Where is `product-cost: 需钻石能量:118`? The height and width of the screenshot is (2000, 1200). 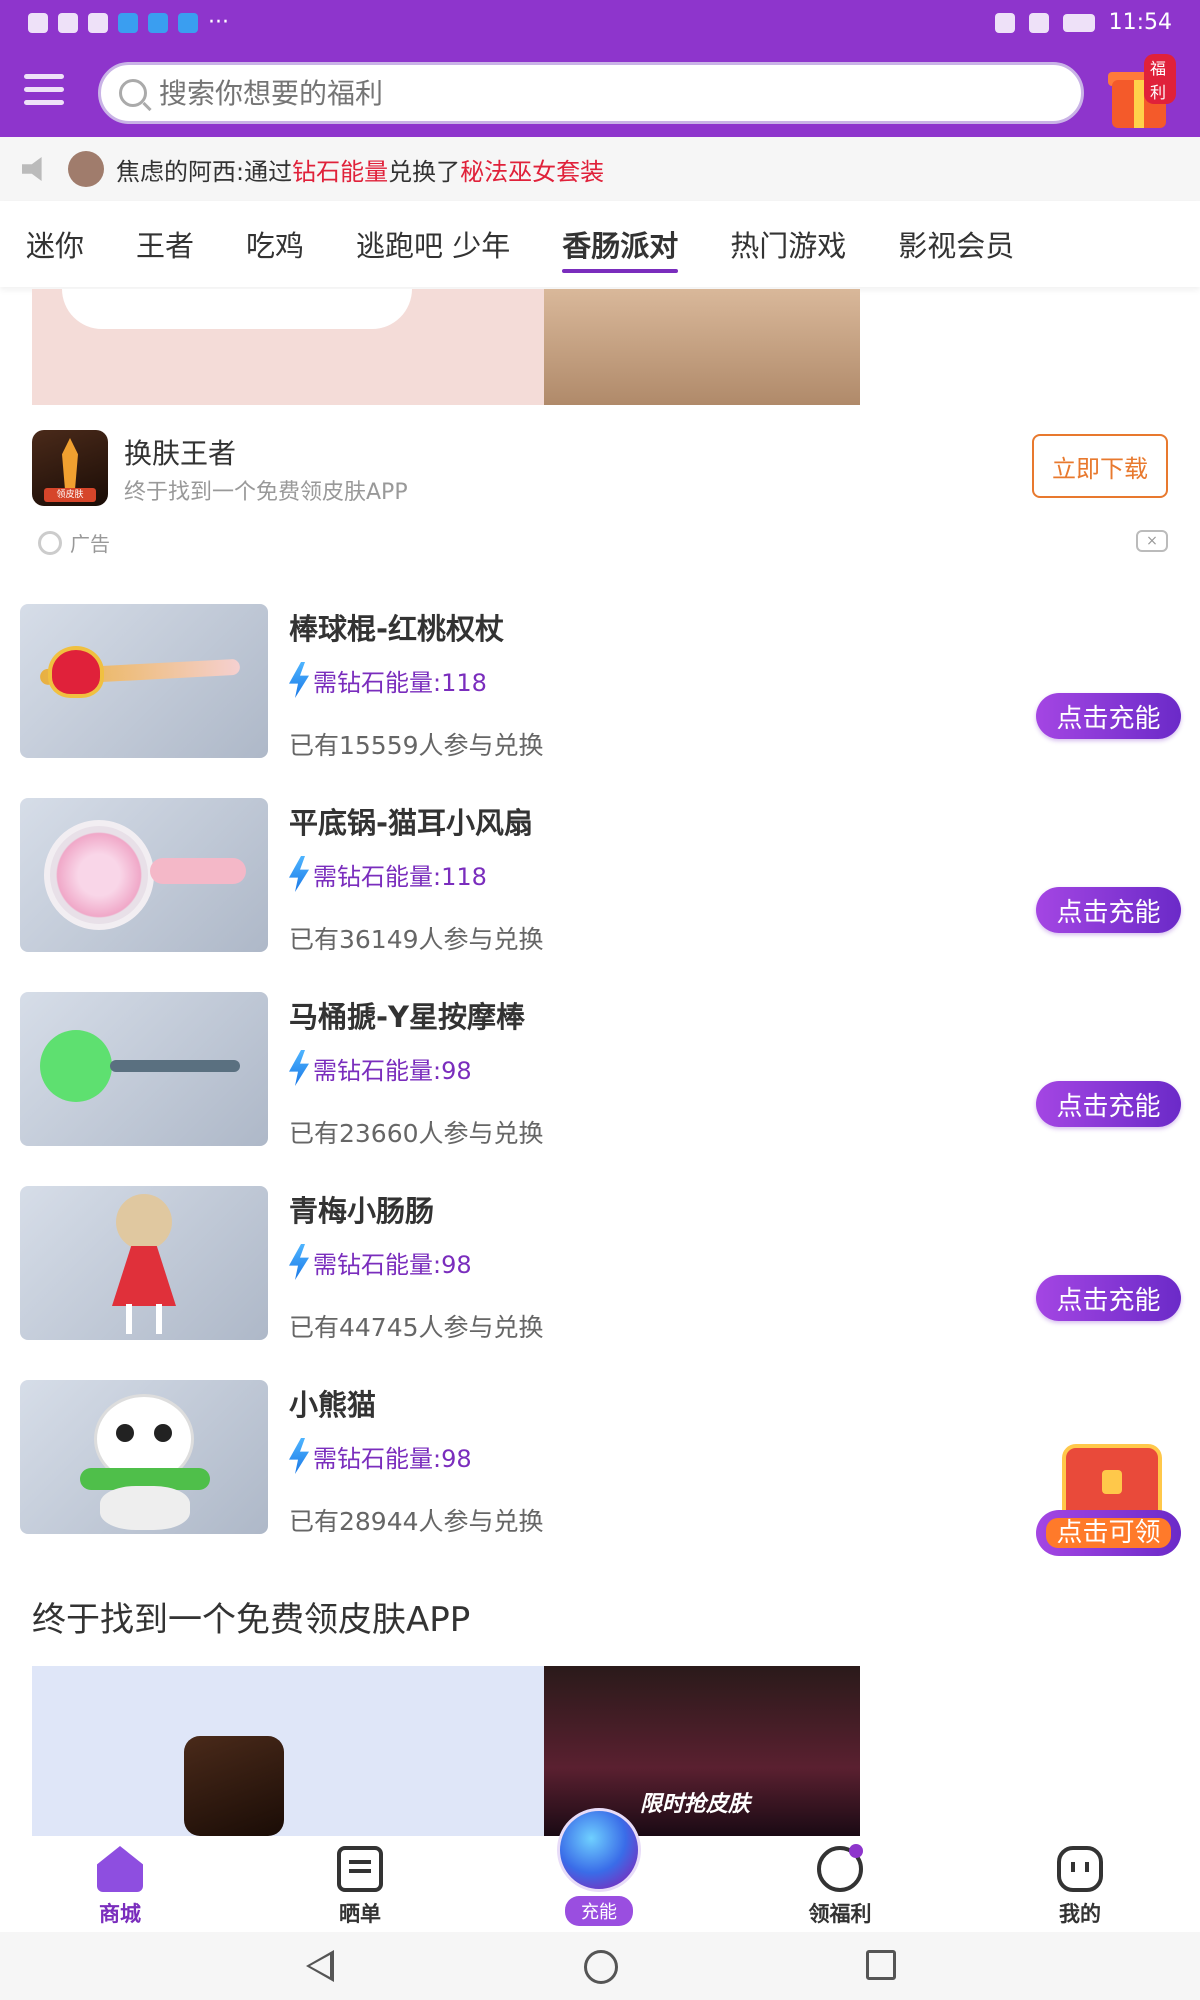 product-cost: 需钻石能量:118 is located at coordinates (388, 874).